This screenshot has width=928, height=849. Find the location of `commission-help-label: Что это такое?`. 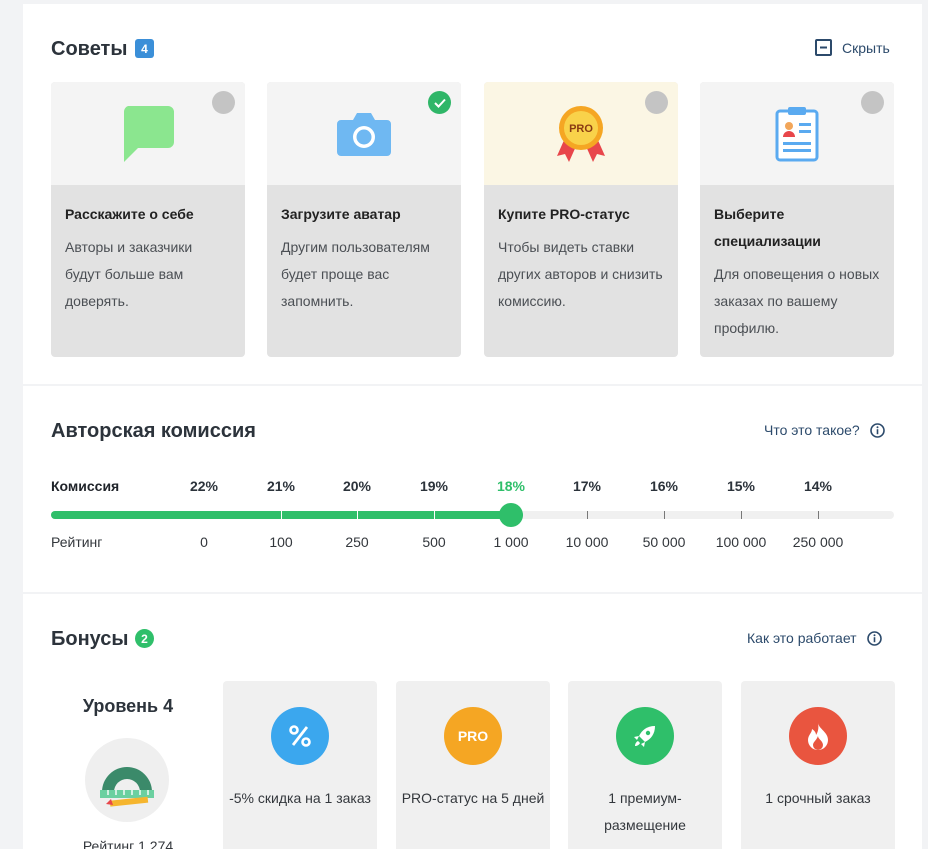

commission-help-label: Что это такое? is located at coordinates (812, 430).